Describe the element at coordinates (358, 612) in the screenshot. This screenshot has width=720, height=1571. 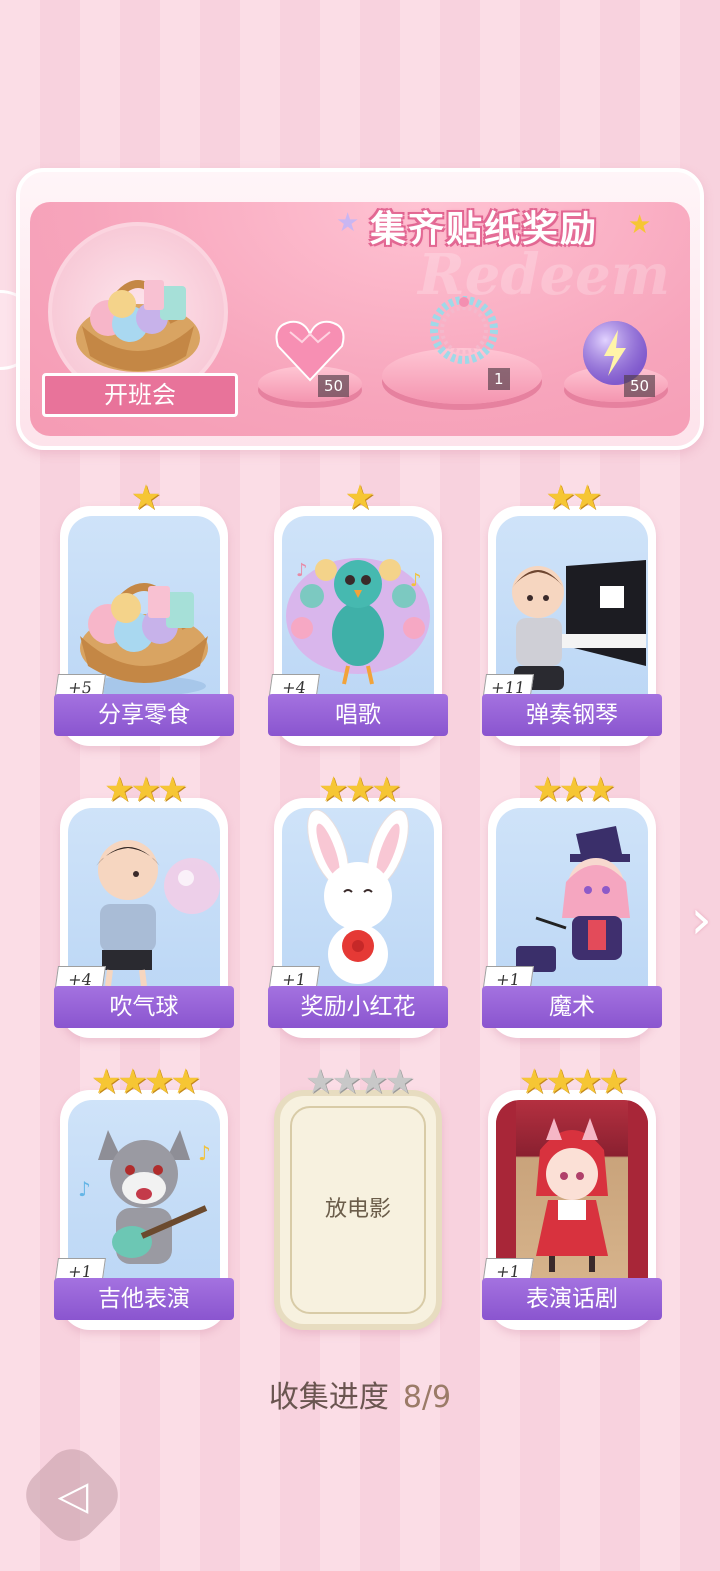
I see `sticker-card-singing: ★ ♪ ♪ +4 唱歌` at that location.